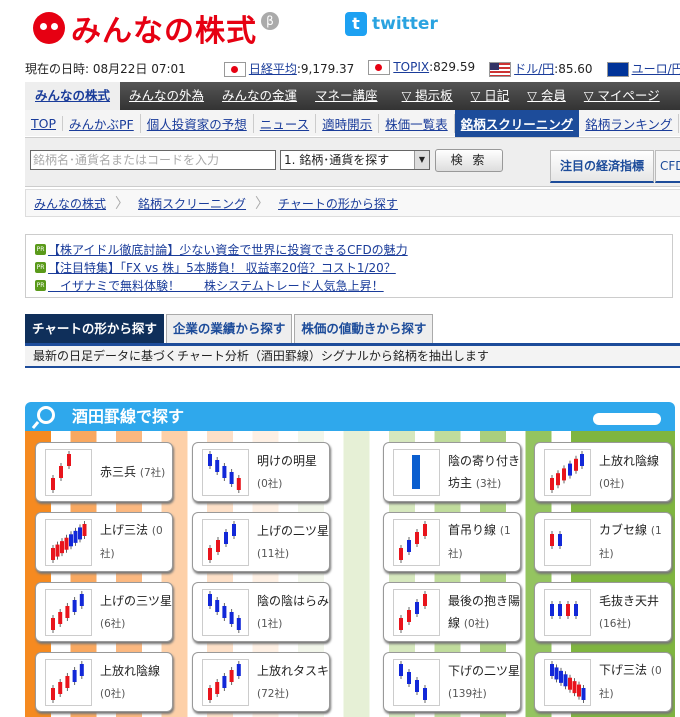 The height and width of the screenshot is (717, 680). Describe the element at coordinates (346, 96) in the screenshot. I see `nav-item: マネー講座` at that location.